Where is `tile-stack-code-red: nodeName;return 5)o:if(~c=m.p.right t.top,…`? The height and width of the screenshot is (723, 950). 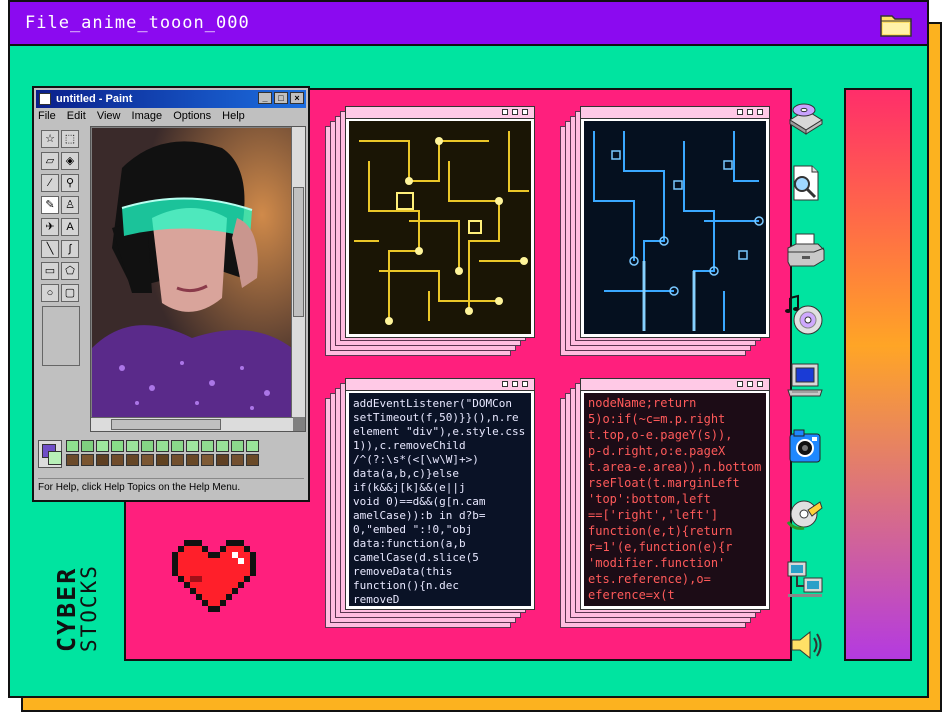
tile-stack-code-red: nodeName;return 5)o:if(~c=m.p.right t.top,… is located at coordinates (665, 503).